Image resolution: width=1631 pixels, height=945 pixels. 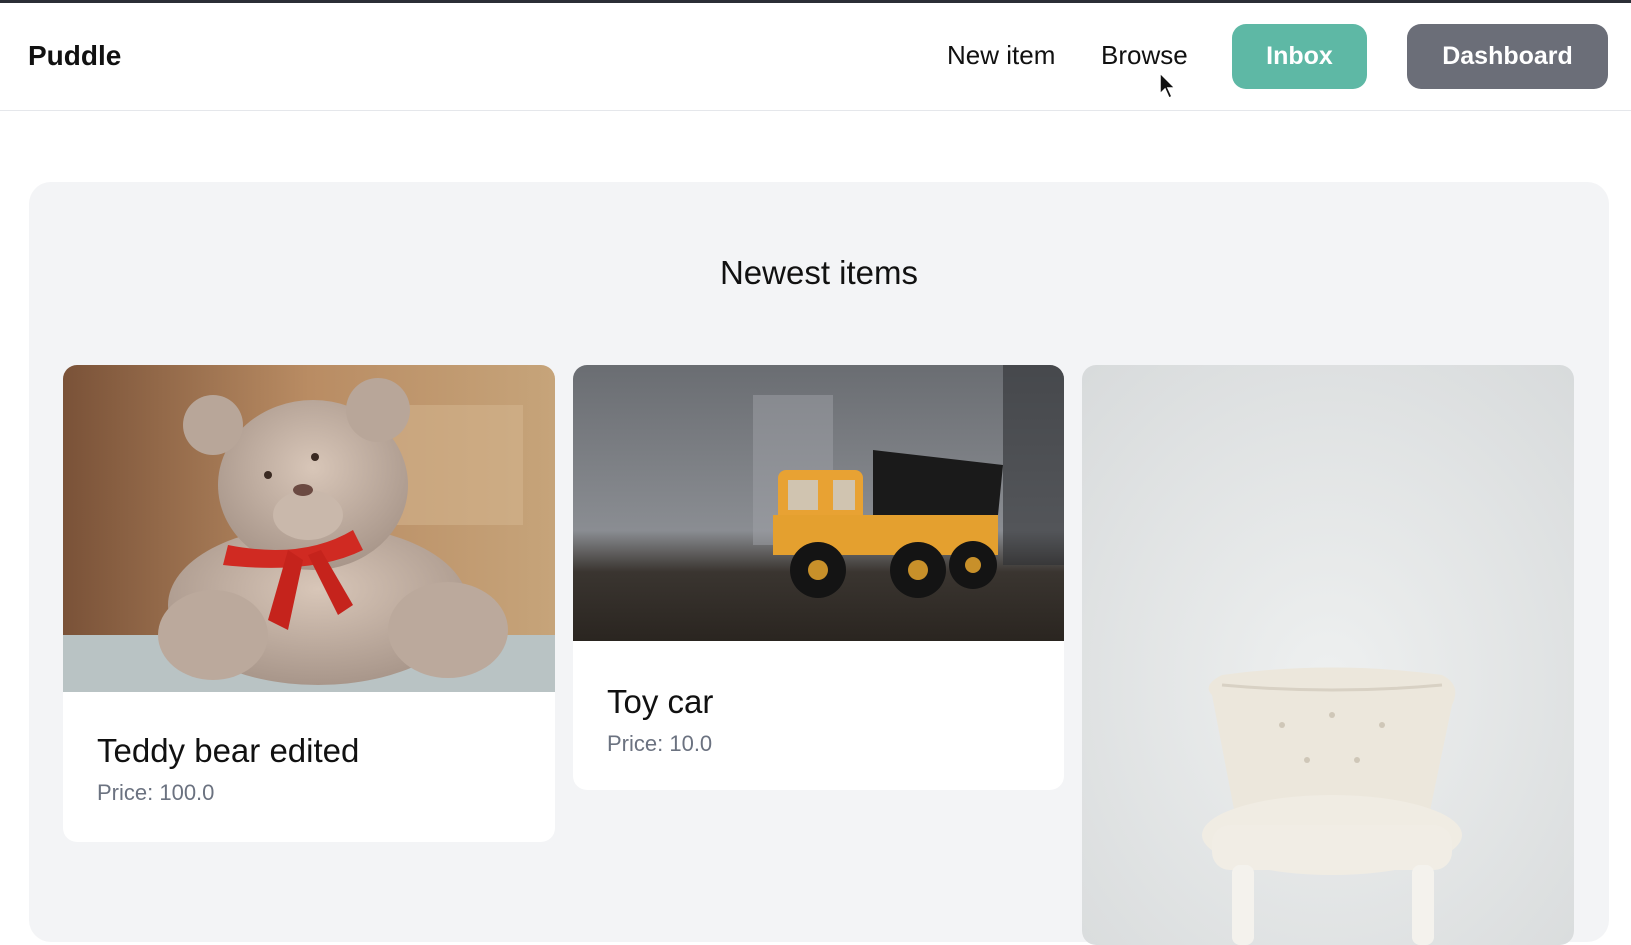 What do you see at coordinates (1001, 55) in the screenshot?
I see `nav-new-item-link: New item` at bounding box center [1001, 55].